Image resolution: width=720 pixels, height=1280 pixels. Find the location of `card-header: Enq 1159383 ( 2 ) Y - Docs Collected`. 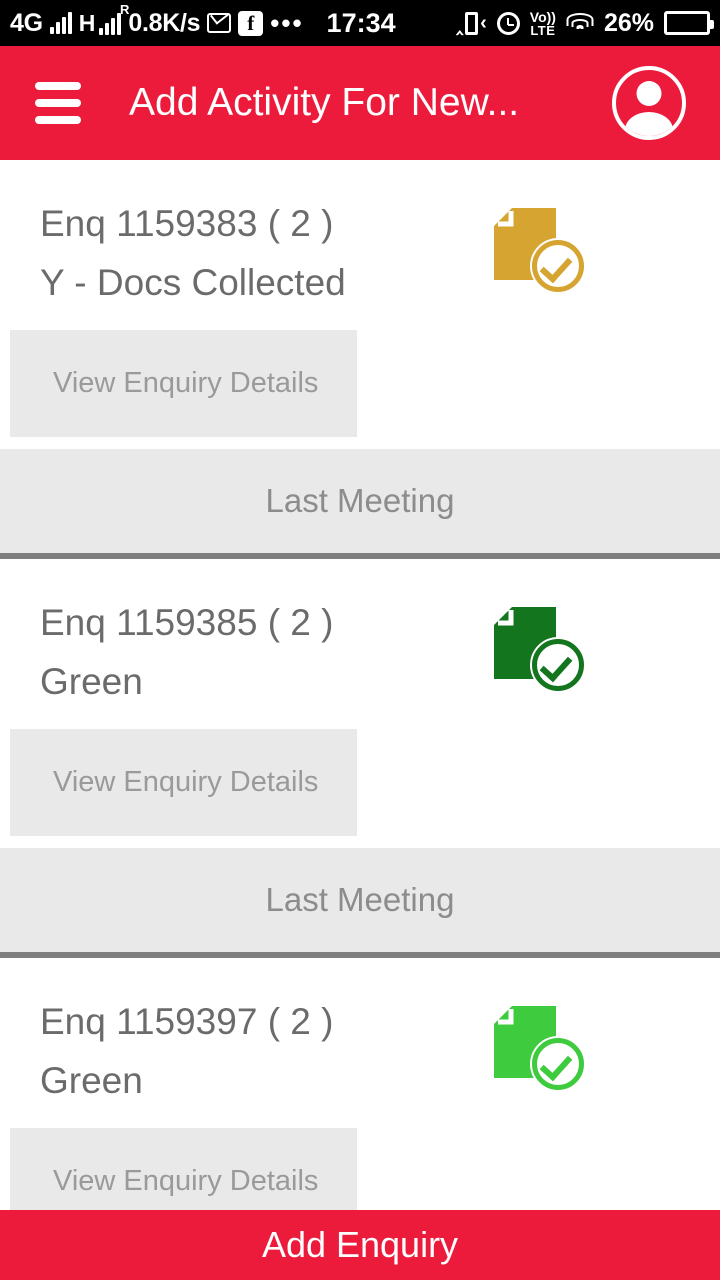

card-header: Enq 1159383 ( 2 ) Y - Docs Collected is located at coordinates (360, 236).